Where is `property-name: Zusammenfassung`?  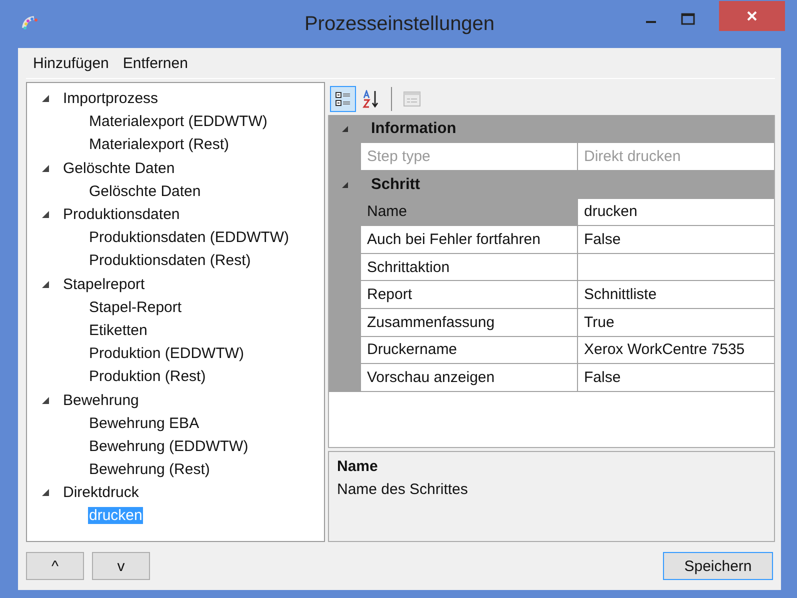
property-name: Zusammenfassung is located at coordinates (469, 322).